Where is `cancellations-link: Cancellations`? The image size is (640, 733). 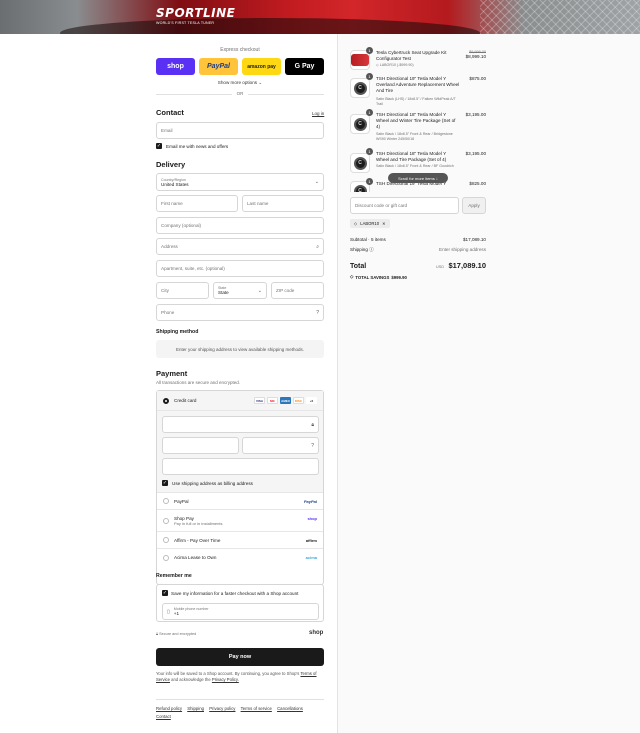
cancellations-link: Cancellations is located at coordinates (290, 708).